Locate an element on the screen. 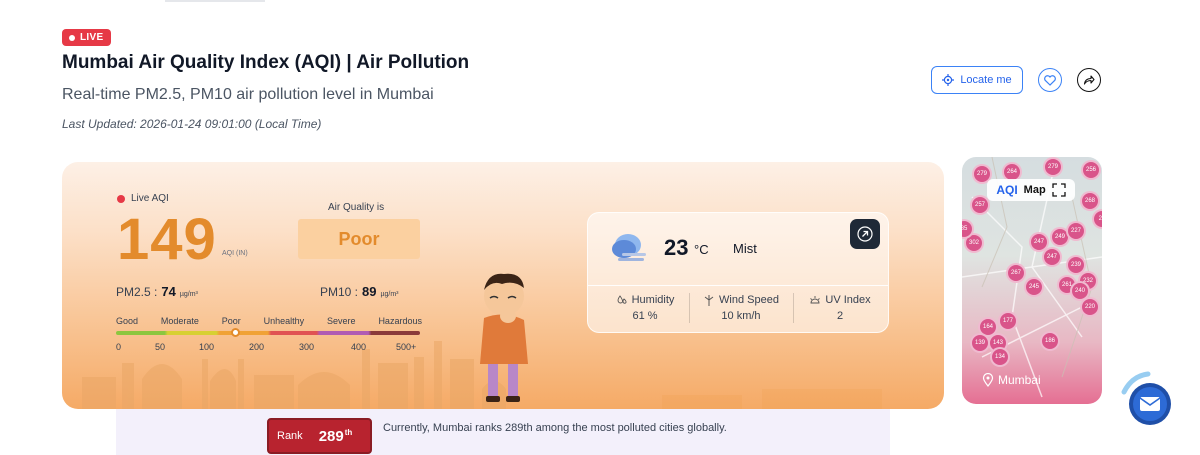  aqi-logo: AQI is located at coordinates (1007, 190).